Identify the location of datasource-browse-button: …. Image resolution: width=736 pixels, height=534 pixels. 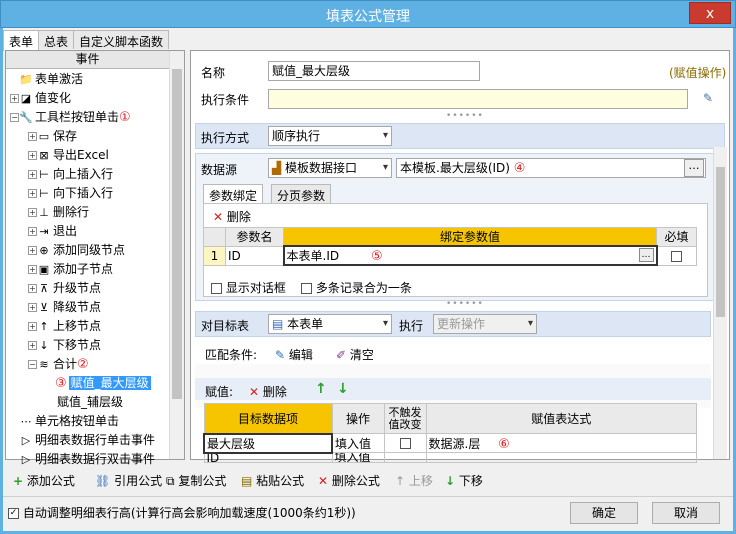
(694, 168).